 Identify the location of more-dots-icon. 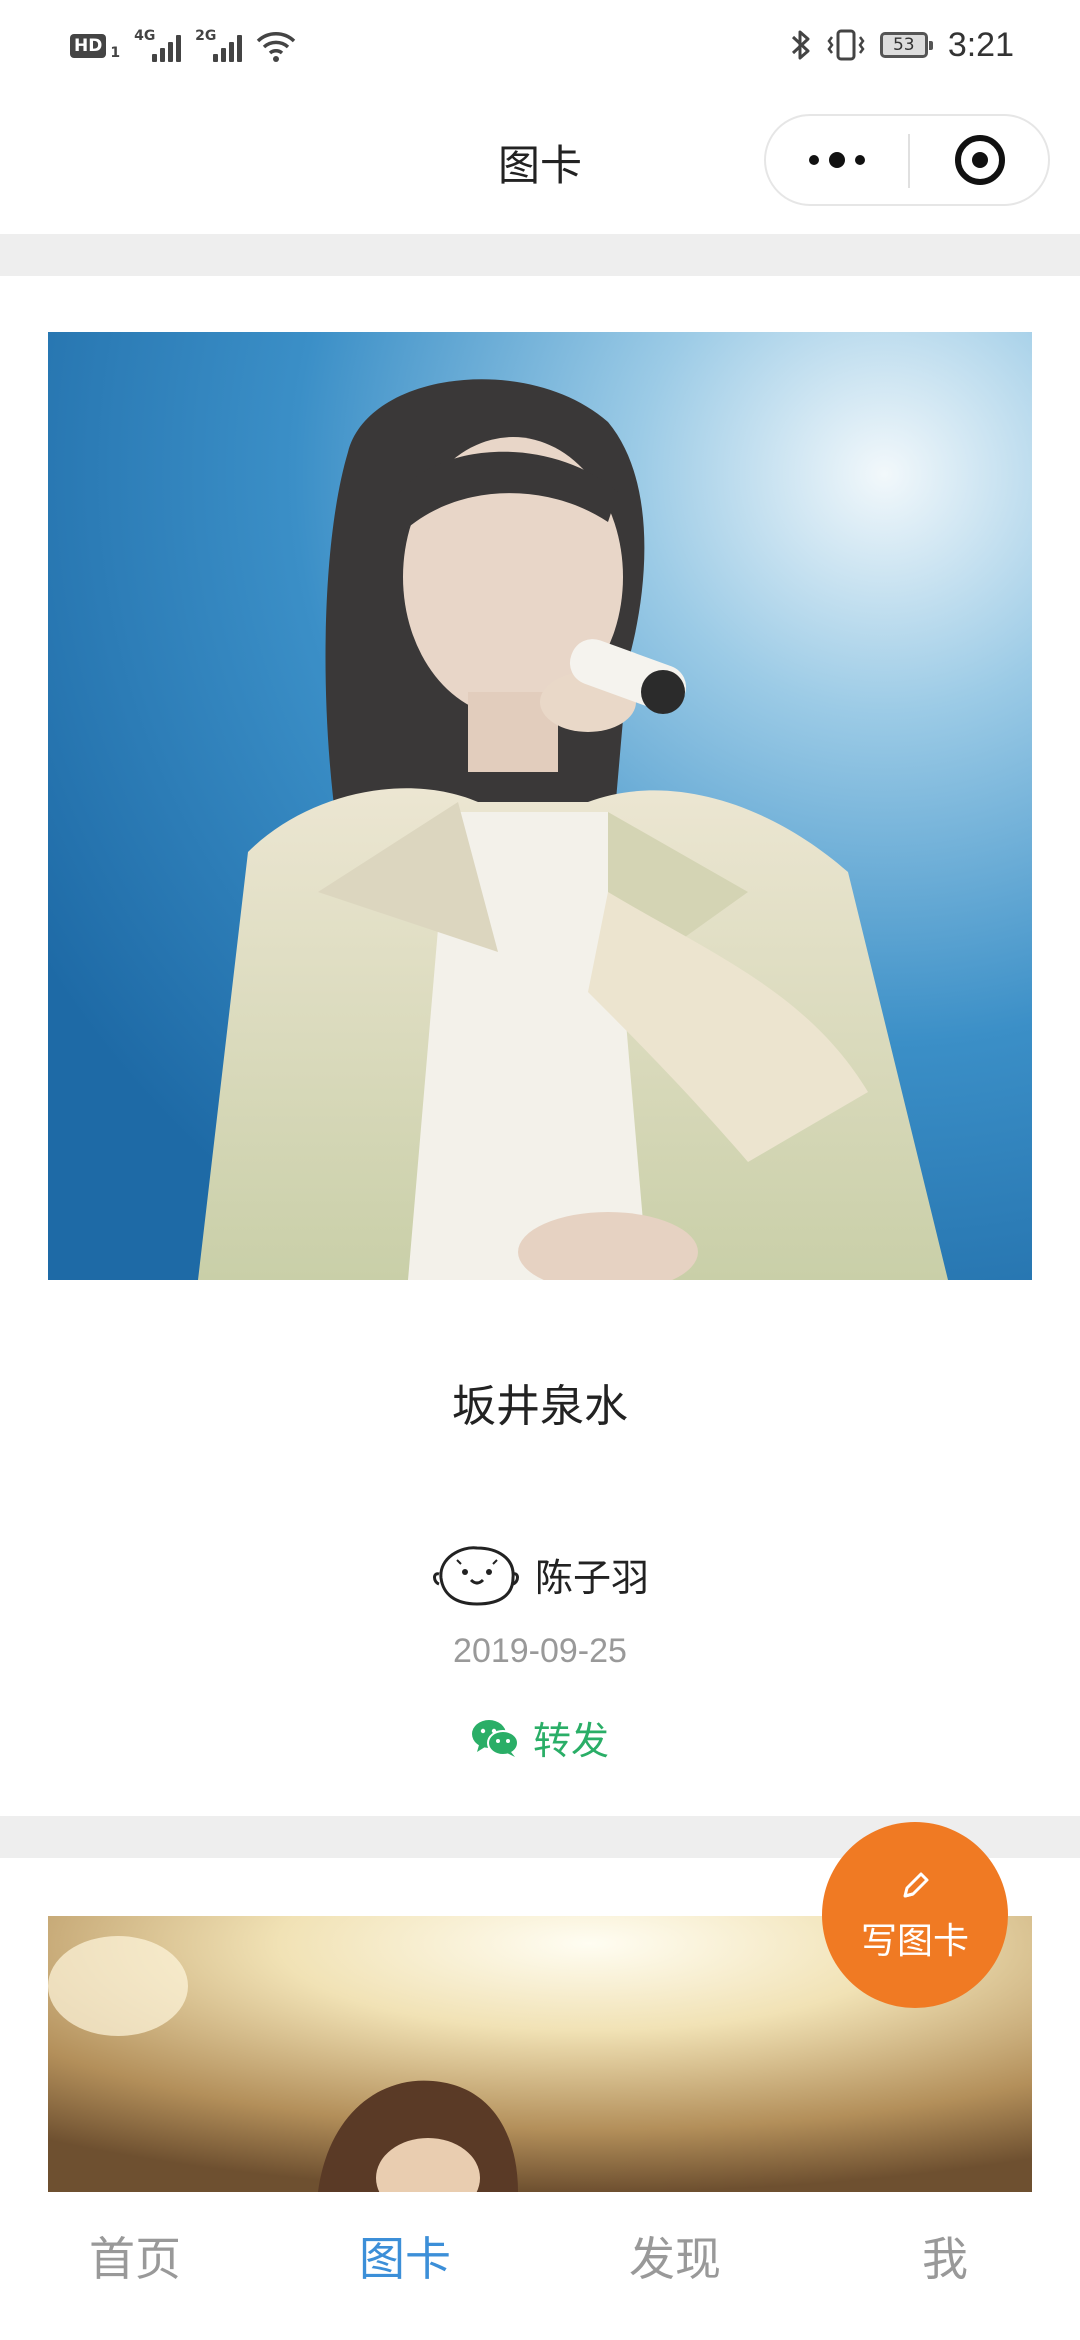
(814, 160).